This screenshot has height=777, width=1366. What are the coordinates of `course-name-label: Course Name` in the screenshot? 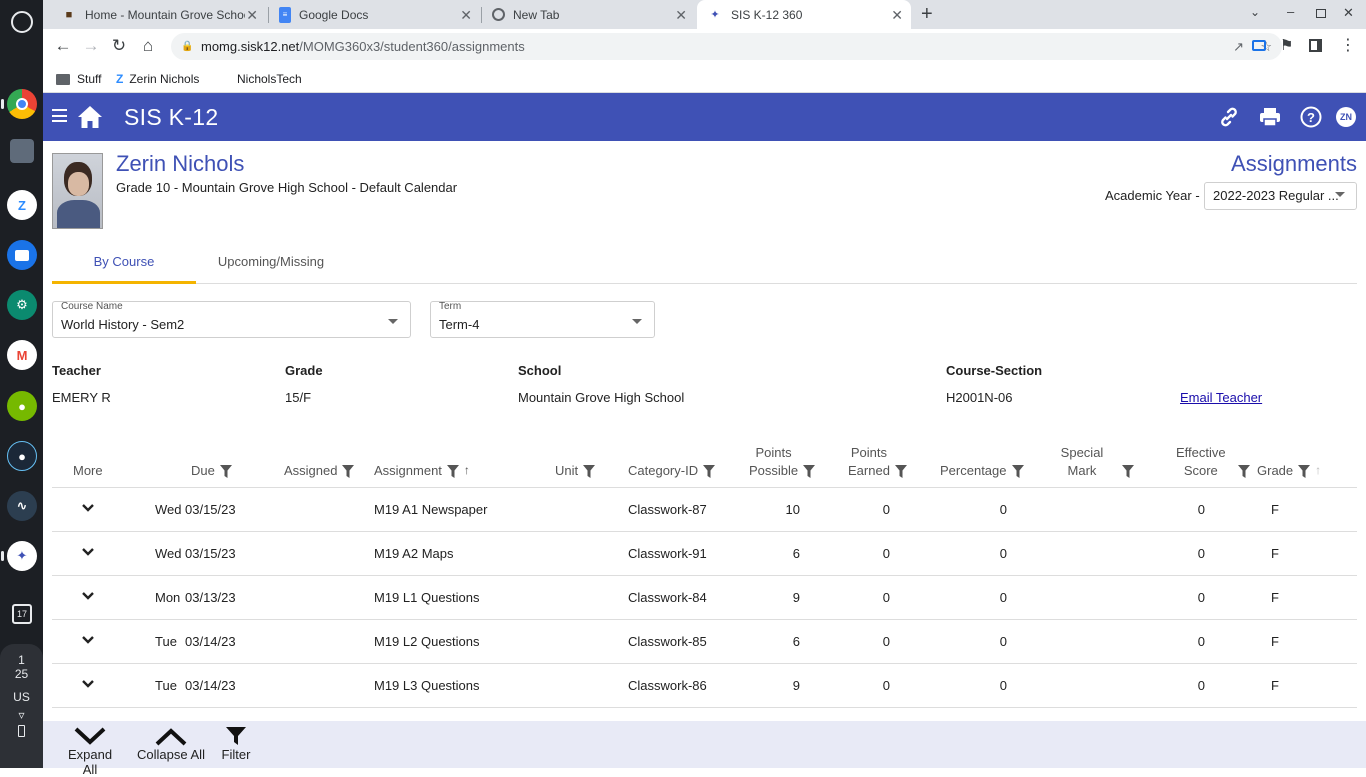 It's located at (92, 306).